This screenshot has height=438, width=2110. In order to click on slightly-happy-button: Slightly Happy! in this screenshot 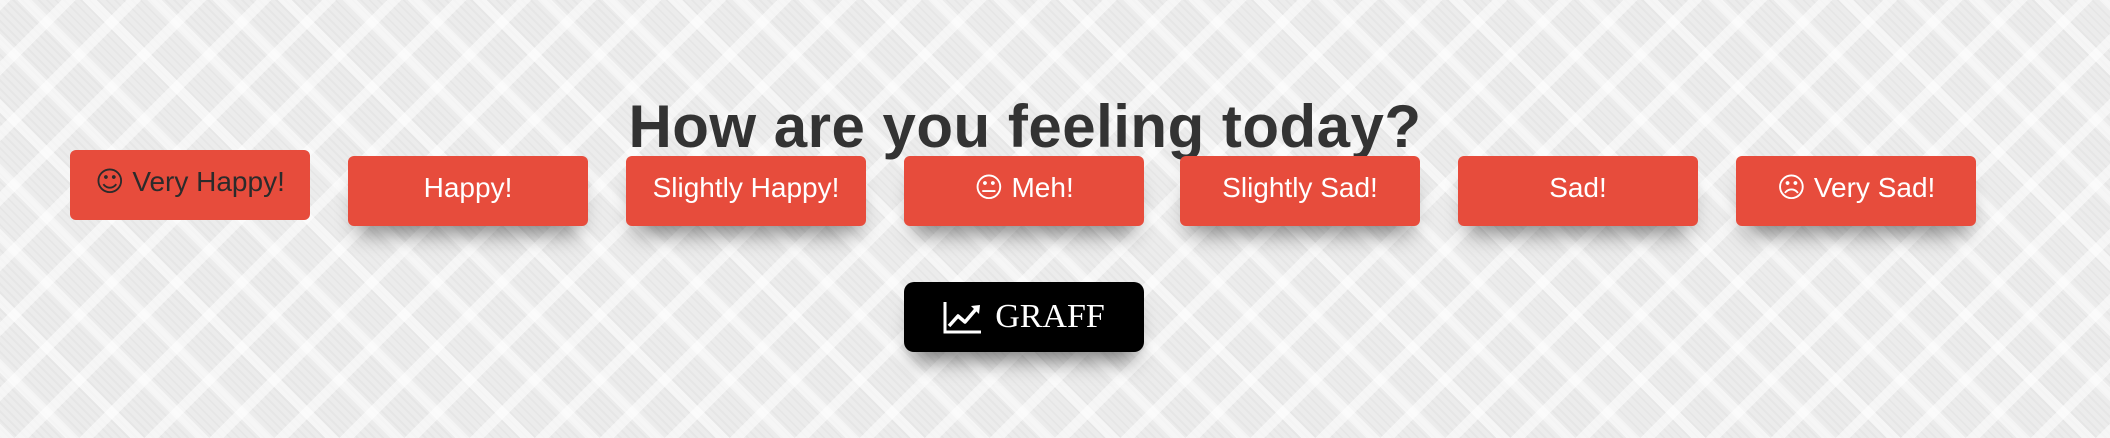, I will do `click(746, 191)`.